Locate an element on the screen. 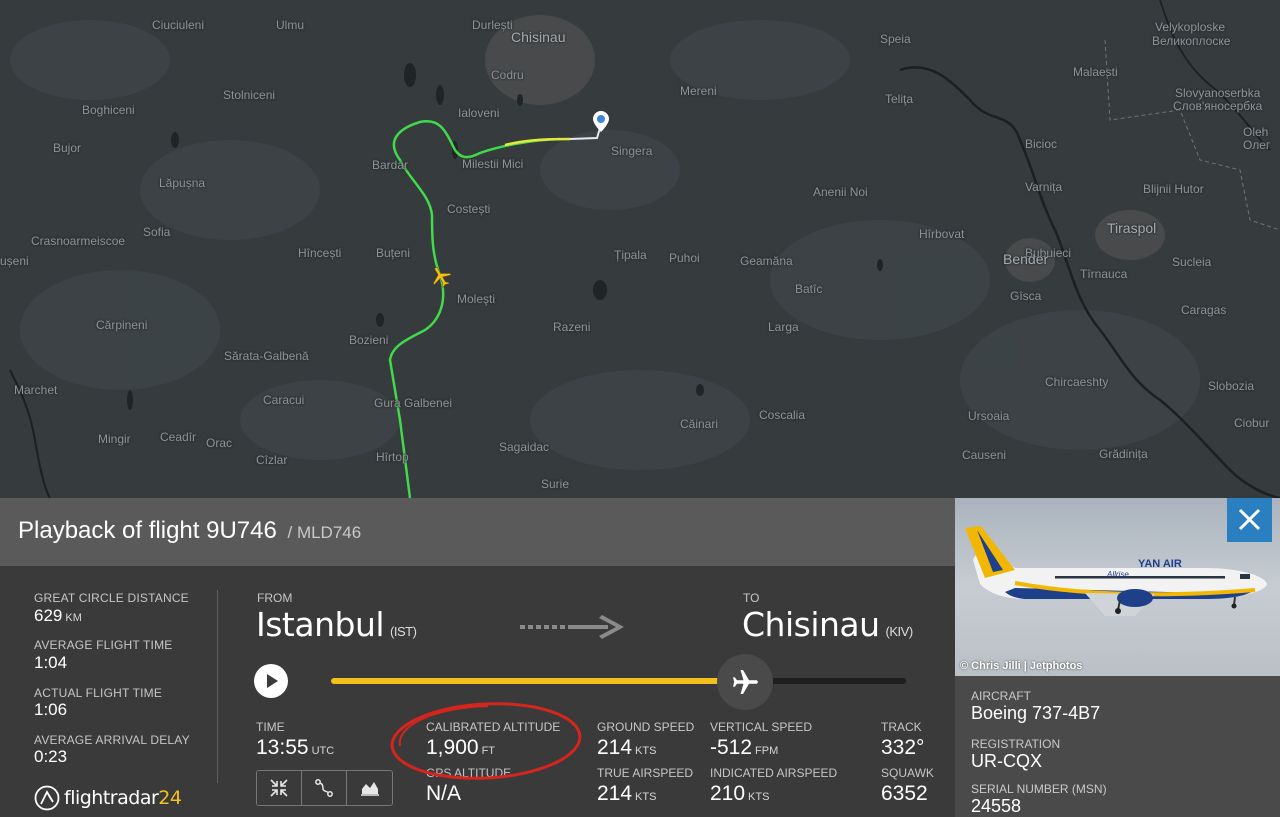 The image size is (1280, 817). place-label: Gura Galbenei is located at coordinates (413, 403).